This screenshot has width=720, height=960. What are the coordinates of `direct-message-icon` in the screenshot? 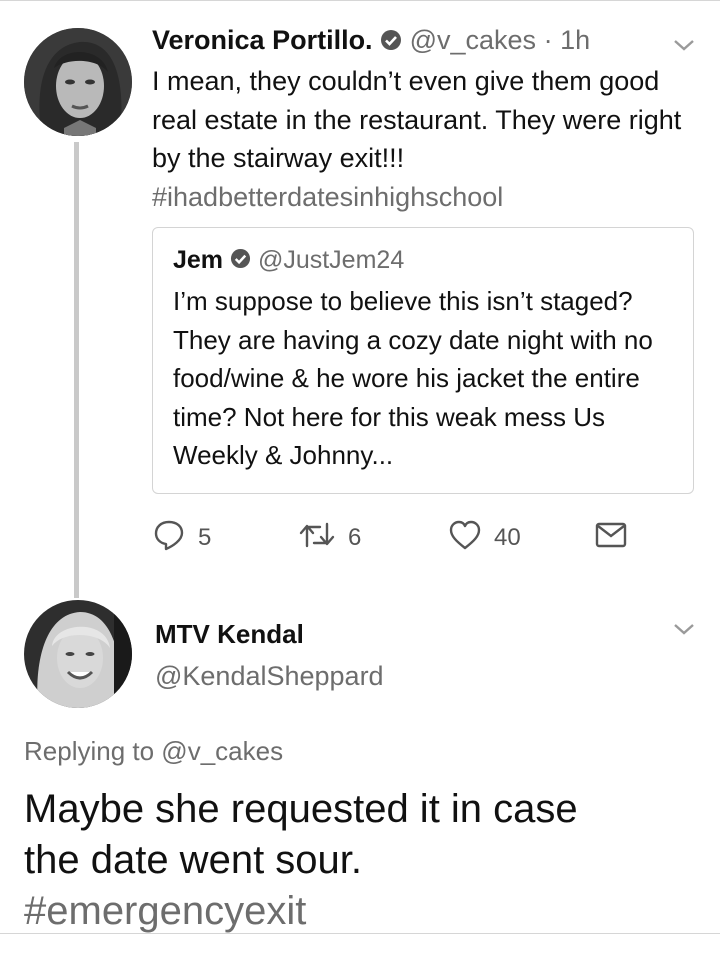 It's located at (617, 538).